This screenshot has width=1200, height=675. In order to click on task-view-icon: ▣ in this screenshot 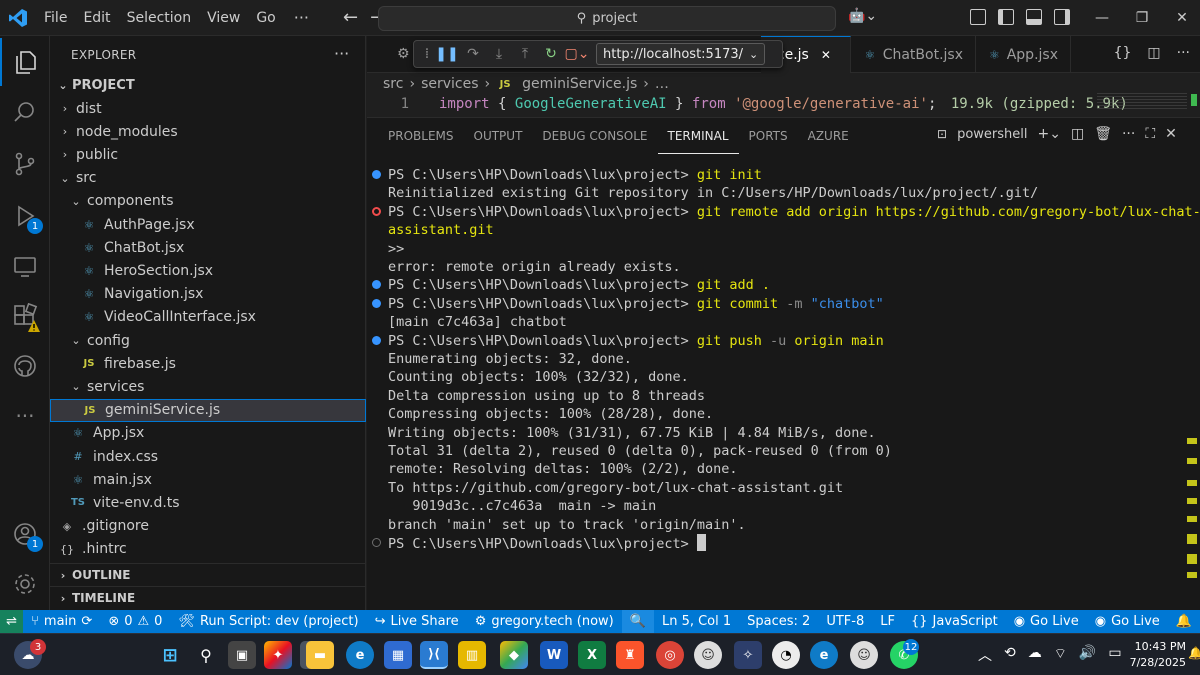, I will do `click(242, 655)`.